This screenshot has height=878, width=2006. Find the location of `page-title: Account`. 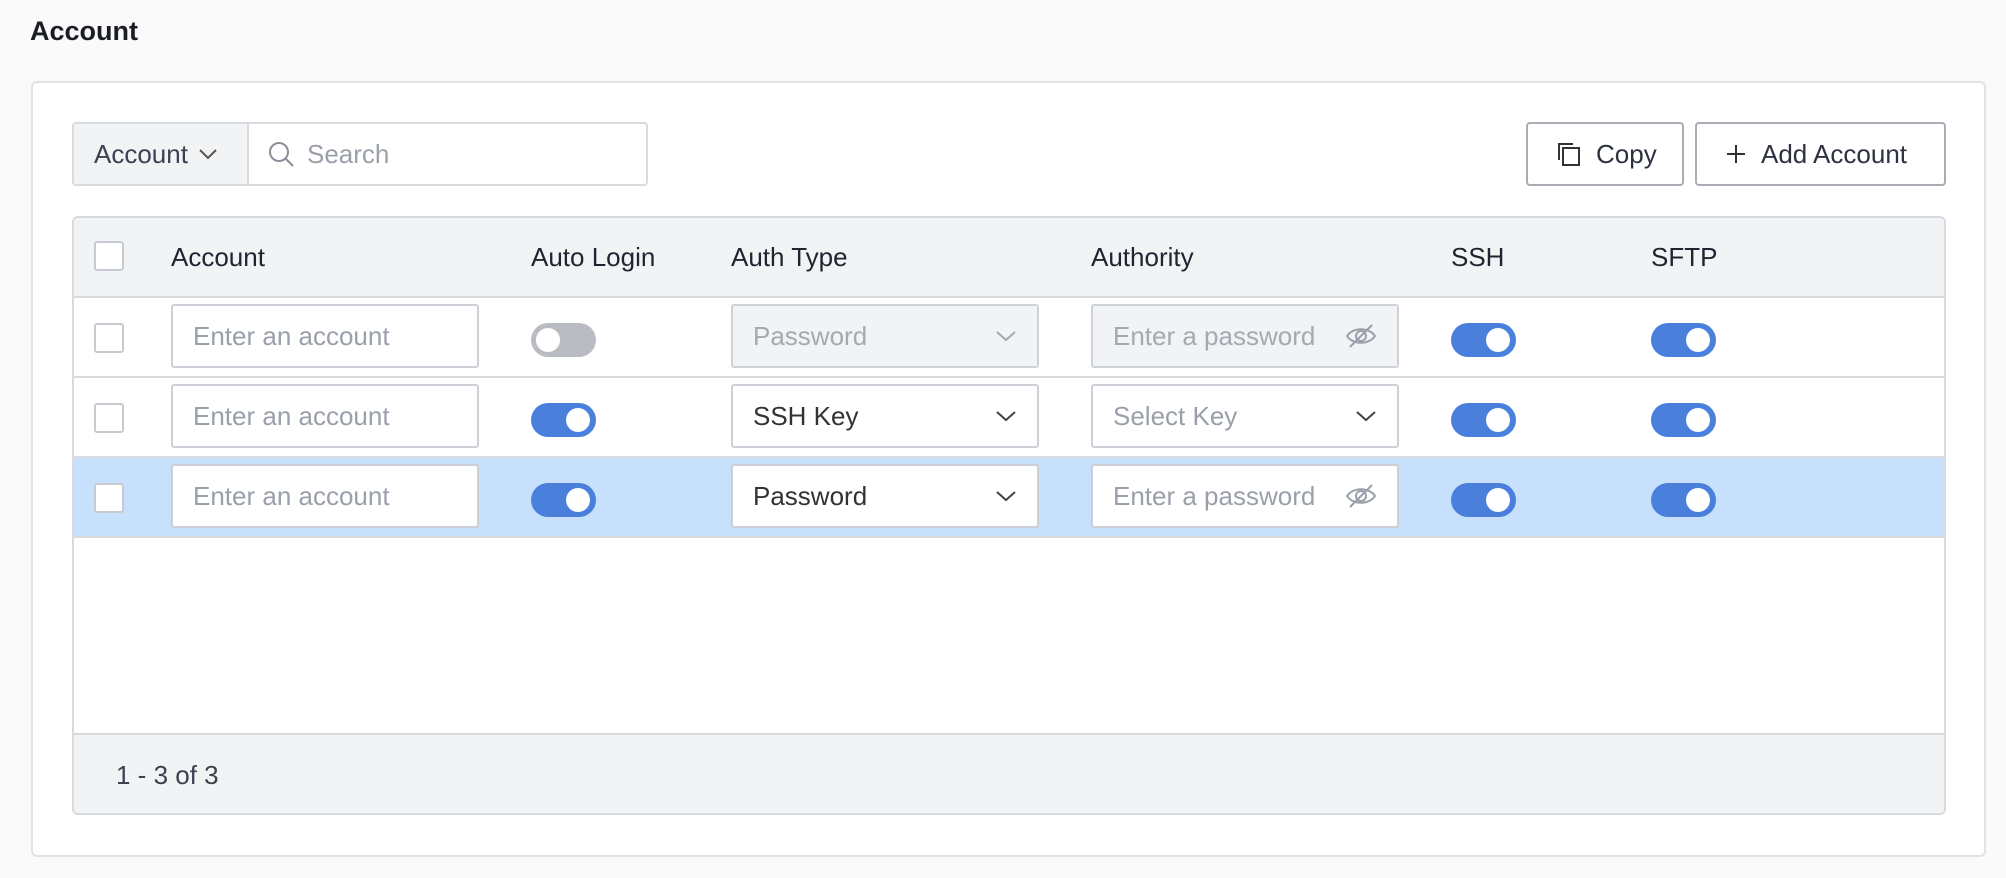

page-title: Account is located at coordinates (84, 31).